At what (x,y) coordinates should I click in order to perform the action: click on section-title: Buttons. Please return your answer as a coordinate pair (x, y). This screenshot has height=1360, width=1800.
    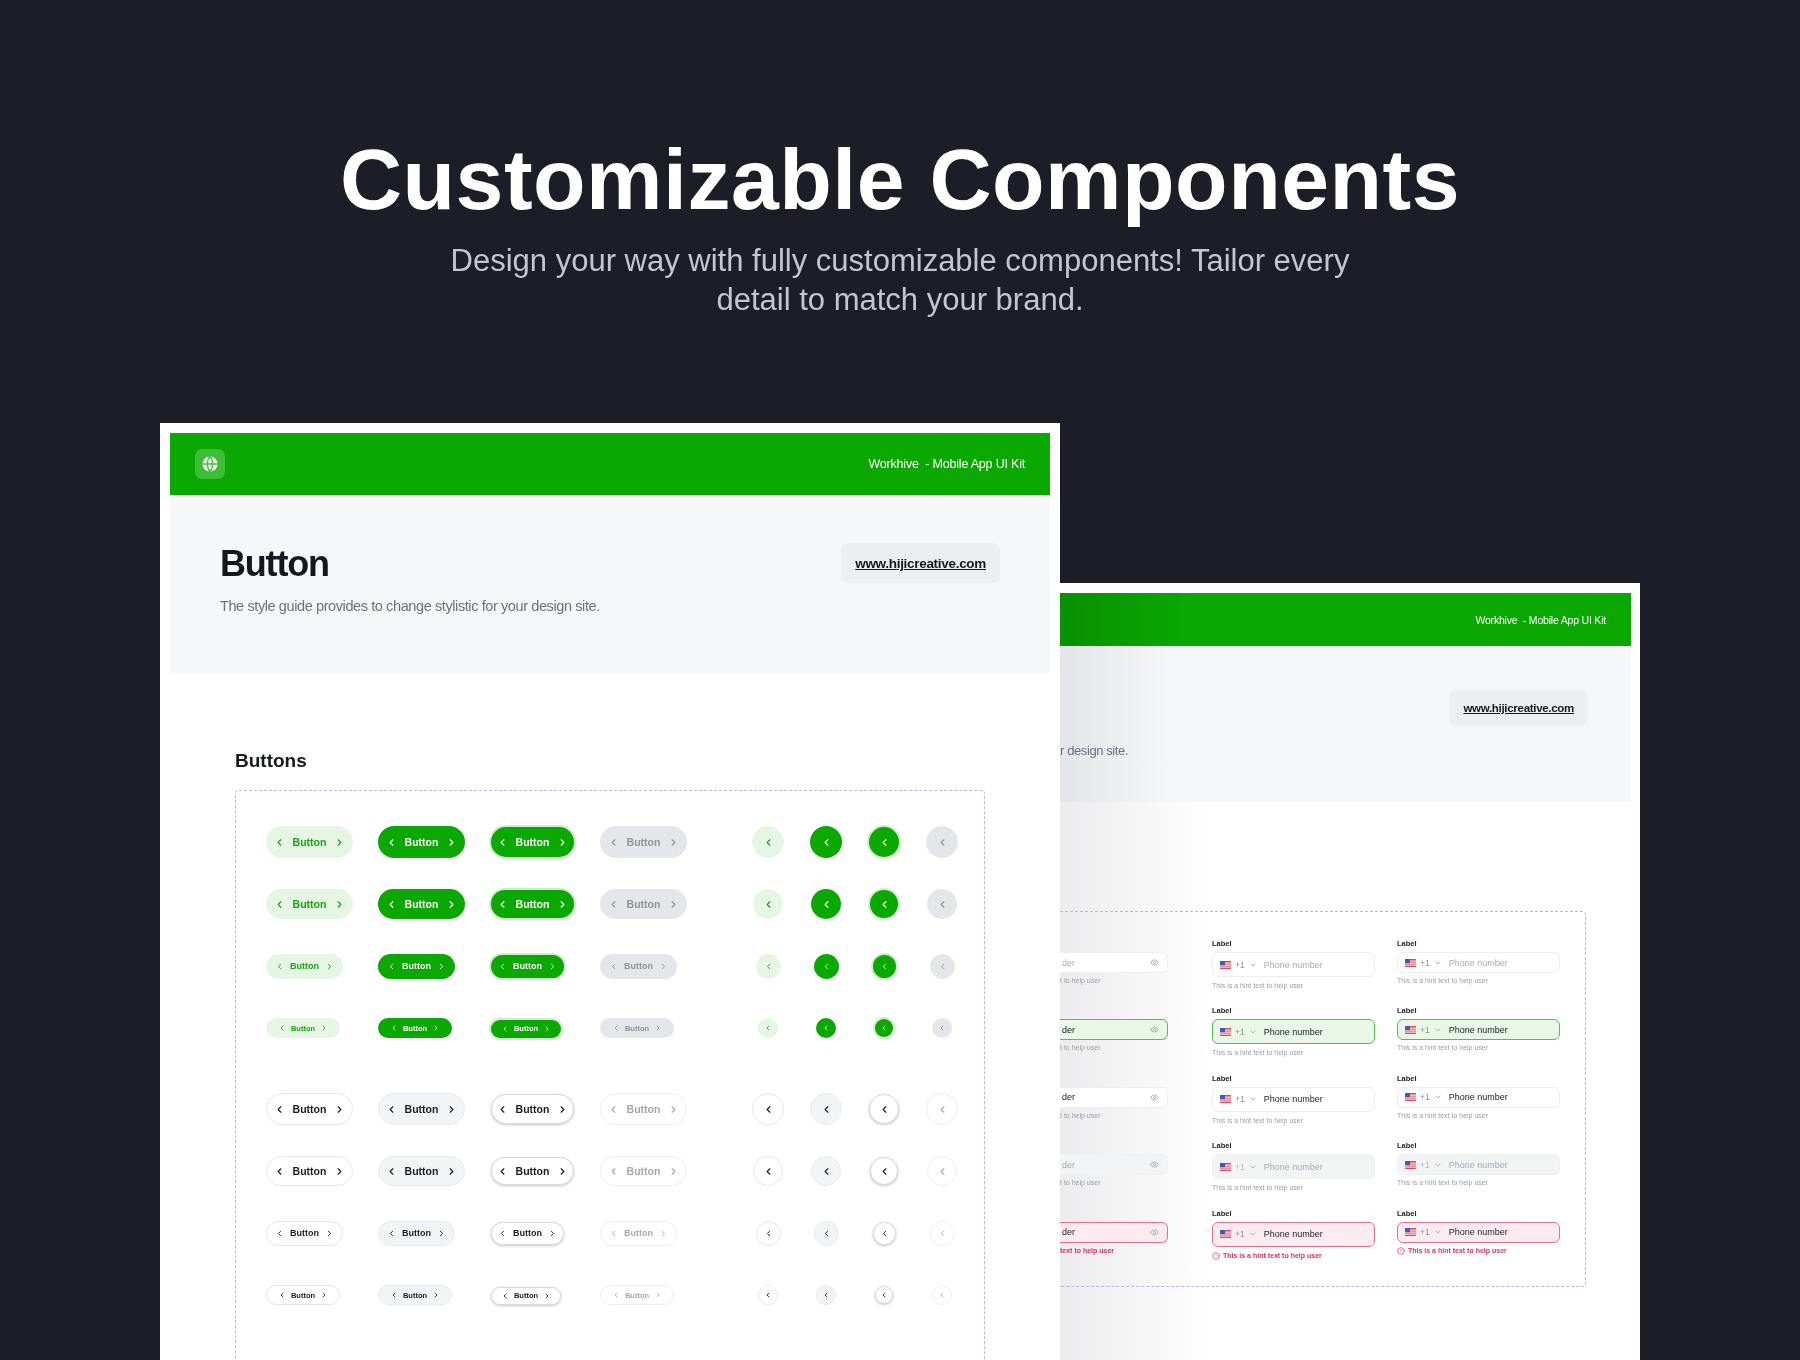
    Looking at the image, I should click on (271, 761).